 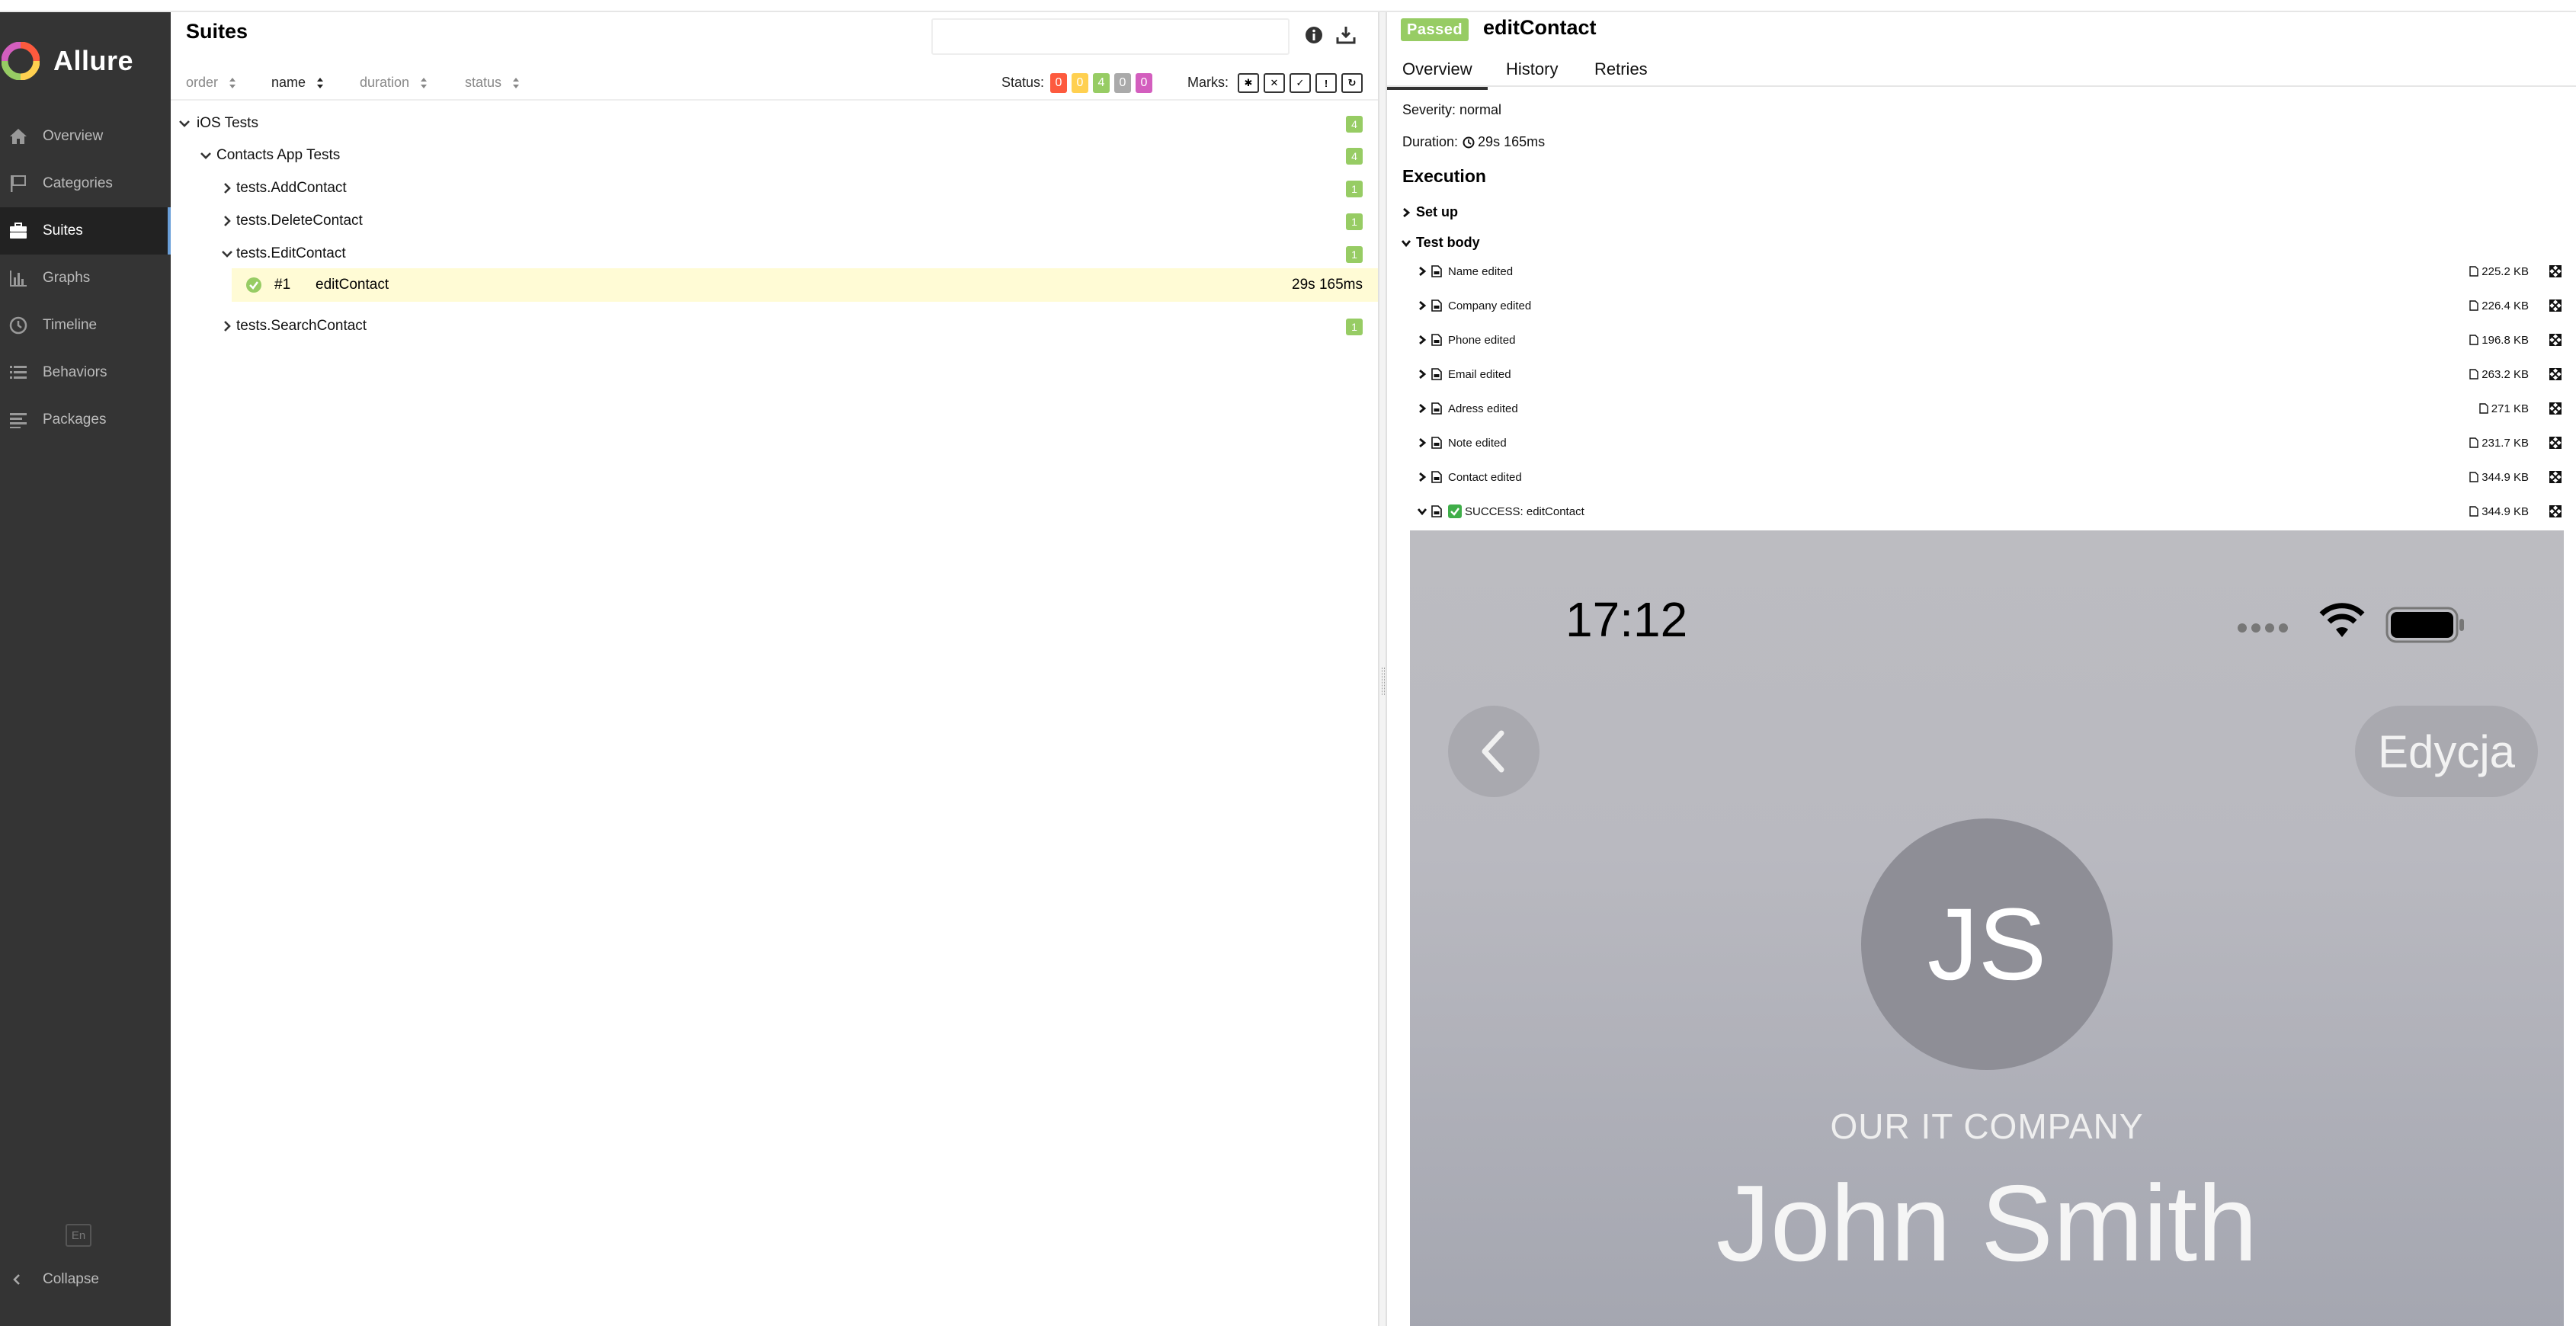 I want to click on tree-node: tests.EditContact 1, so click(x=774, y=254).